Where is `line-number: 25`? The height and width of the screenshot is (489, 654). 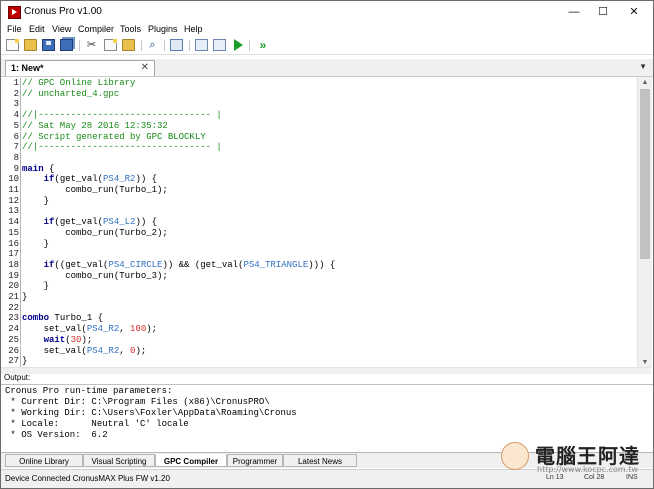 line-number: 25 is located at coordinates (13, 339).